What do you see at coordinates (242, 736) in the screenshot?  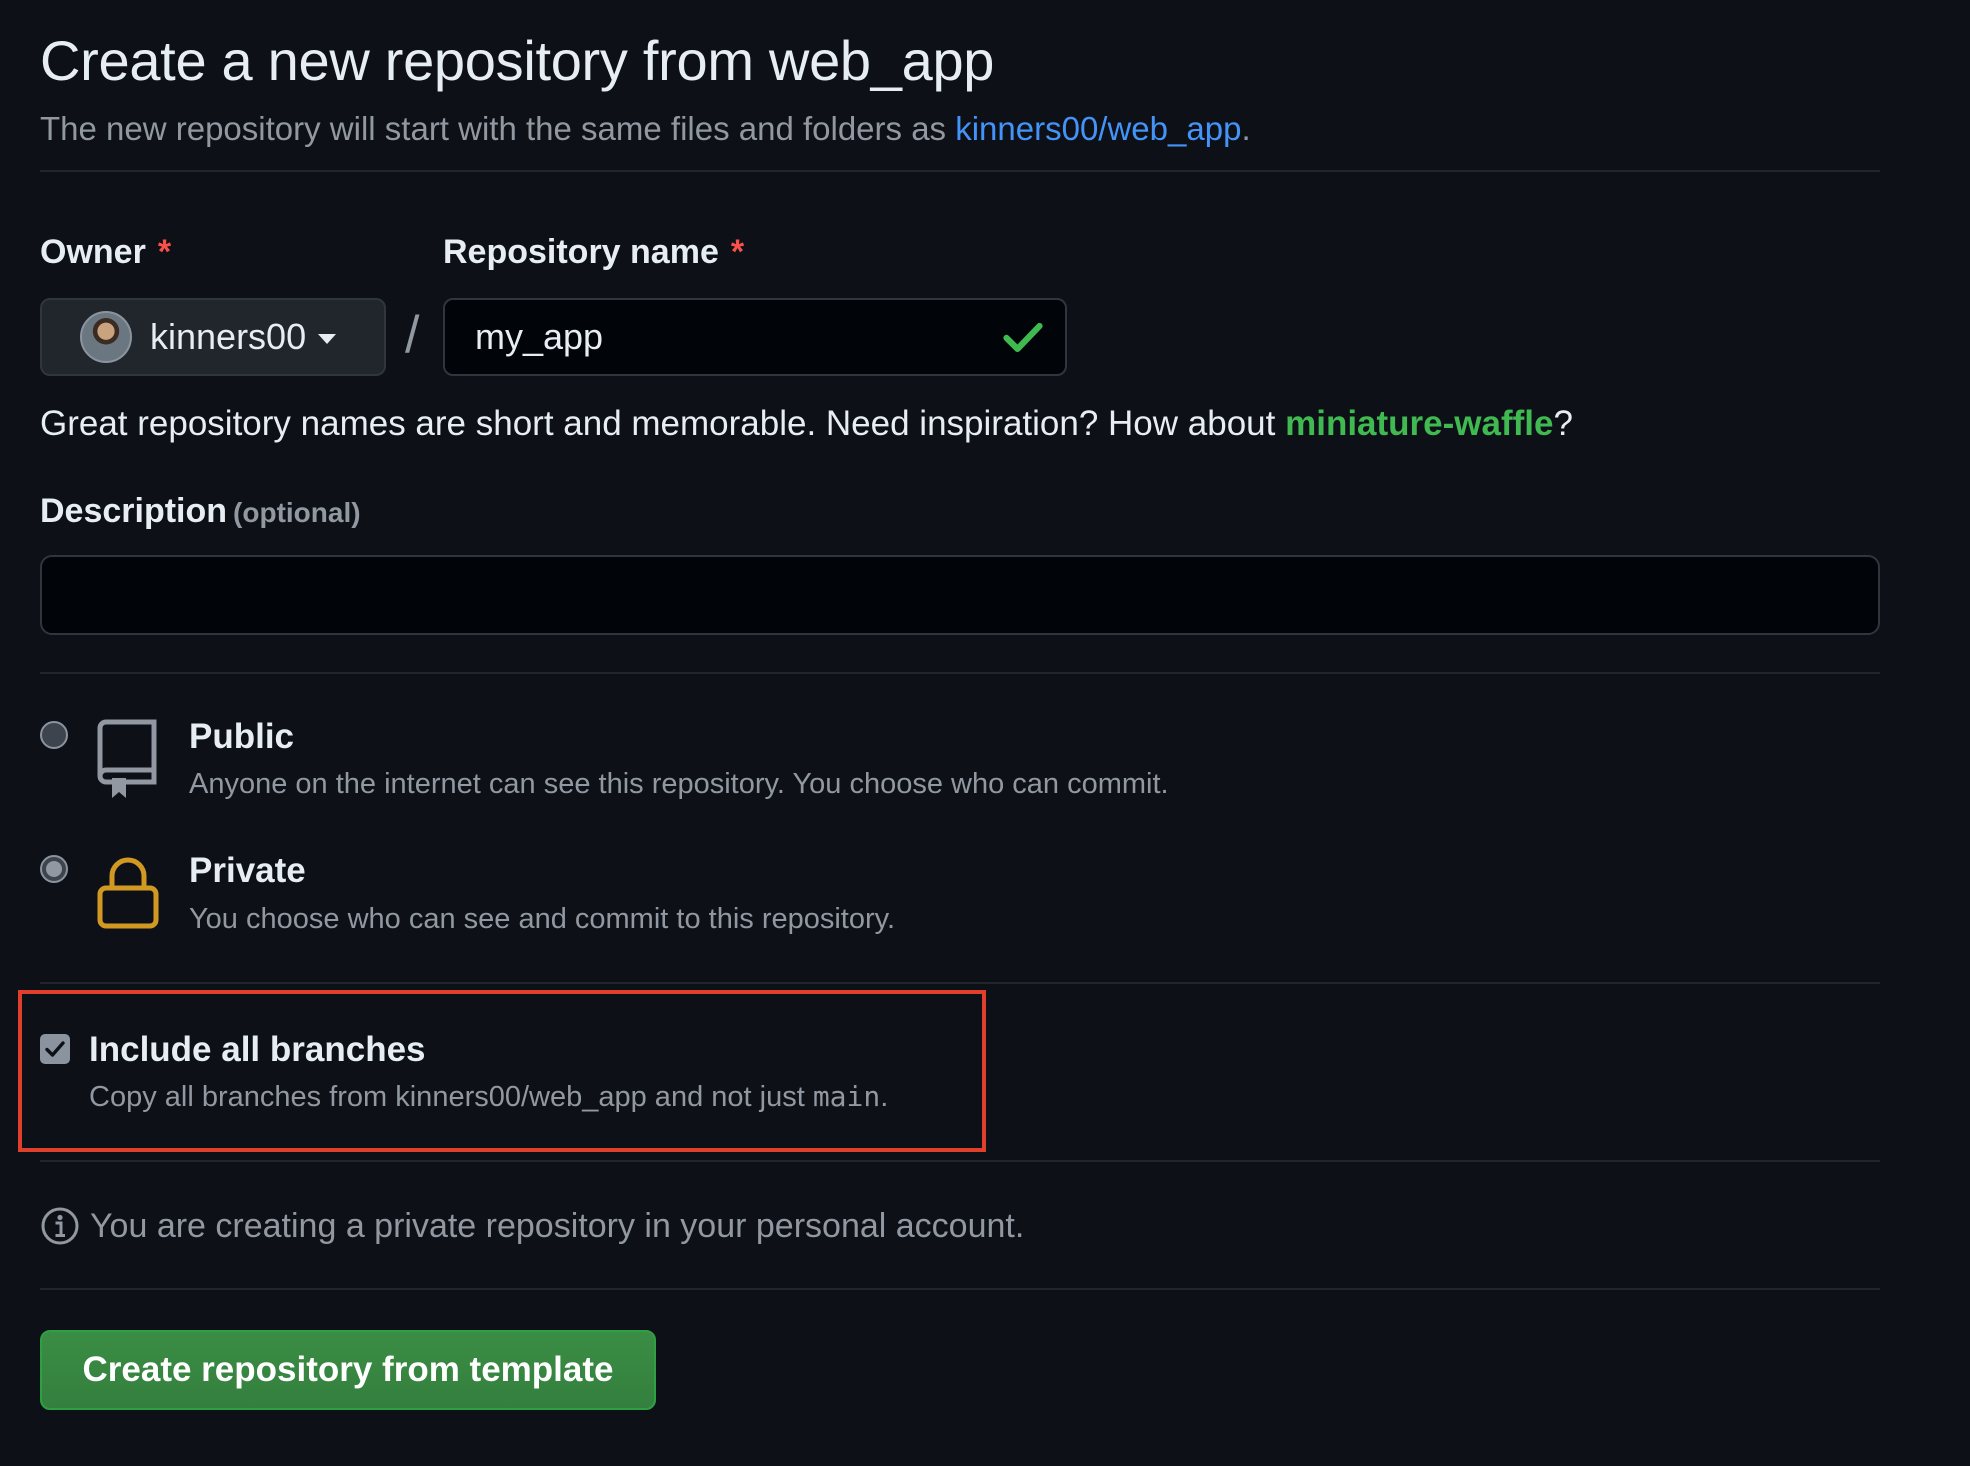 I see `public-option-title: Public` at bounding box center [242, 736].